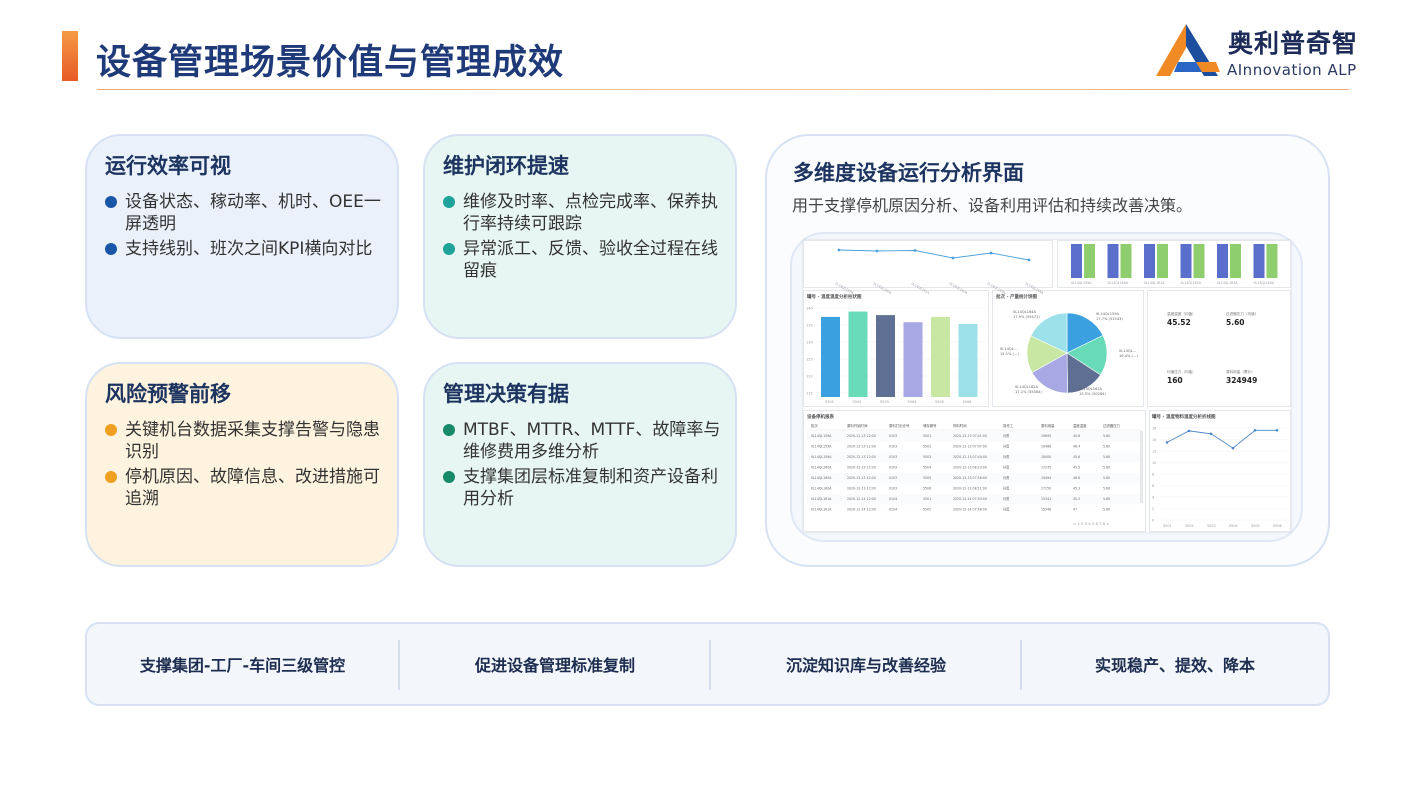  I want to click on card-title: 风险预警前移, so click(168, 394).